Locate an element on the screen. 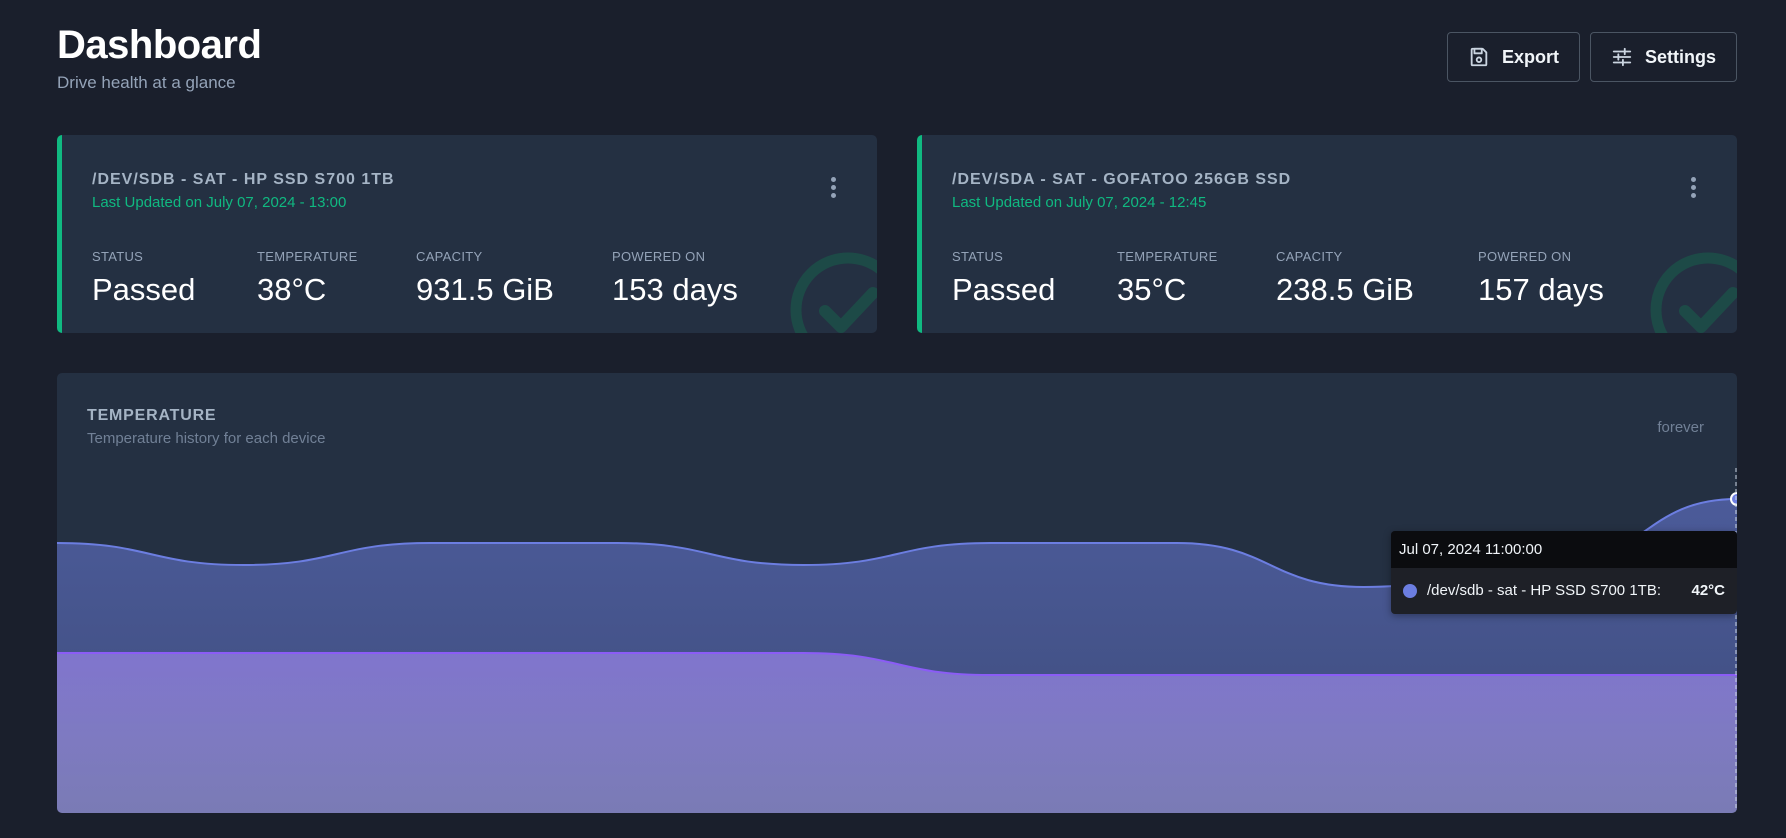  metric-value: 157 days is located at coordinates (1541, 289).